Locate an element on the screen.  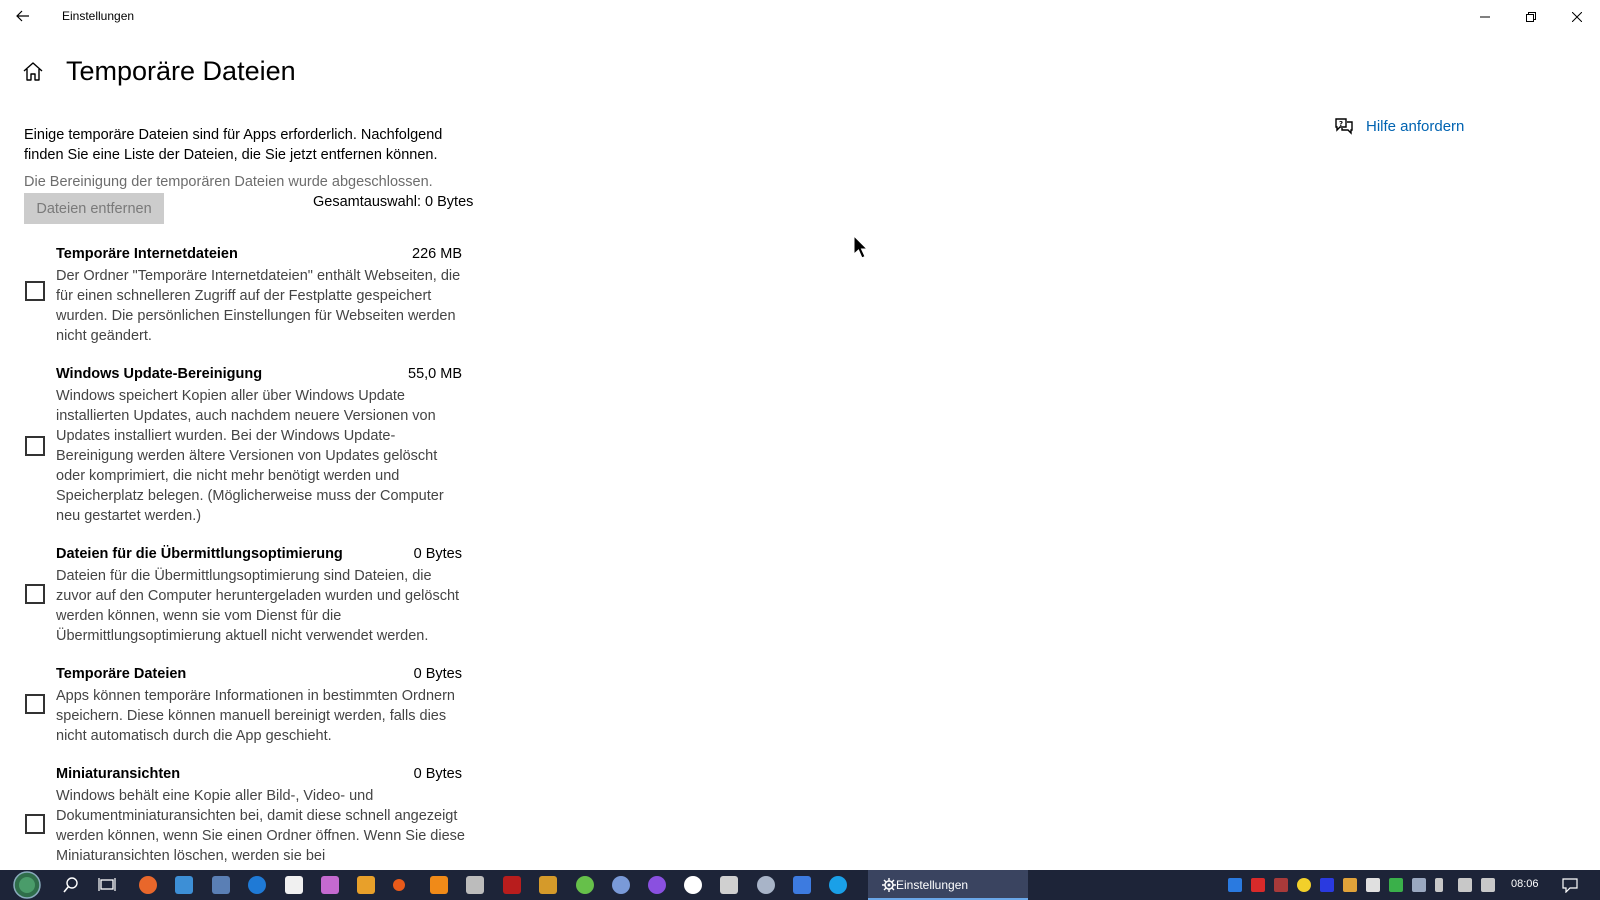
item-name: Temporäre Dateien is located at coordinates (121, 674).